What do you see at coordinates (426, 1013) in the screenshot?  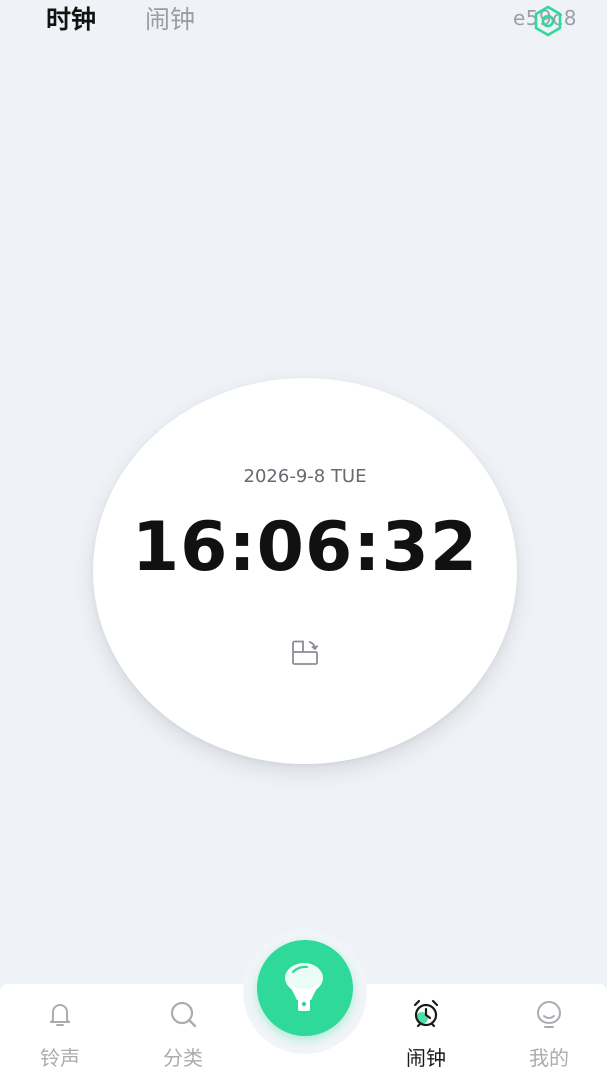 I see `alarm-clock-icon` at bounding box center [426, 1013].